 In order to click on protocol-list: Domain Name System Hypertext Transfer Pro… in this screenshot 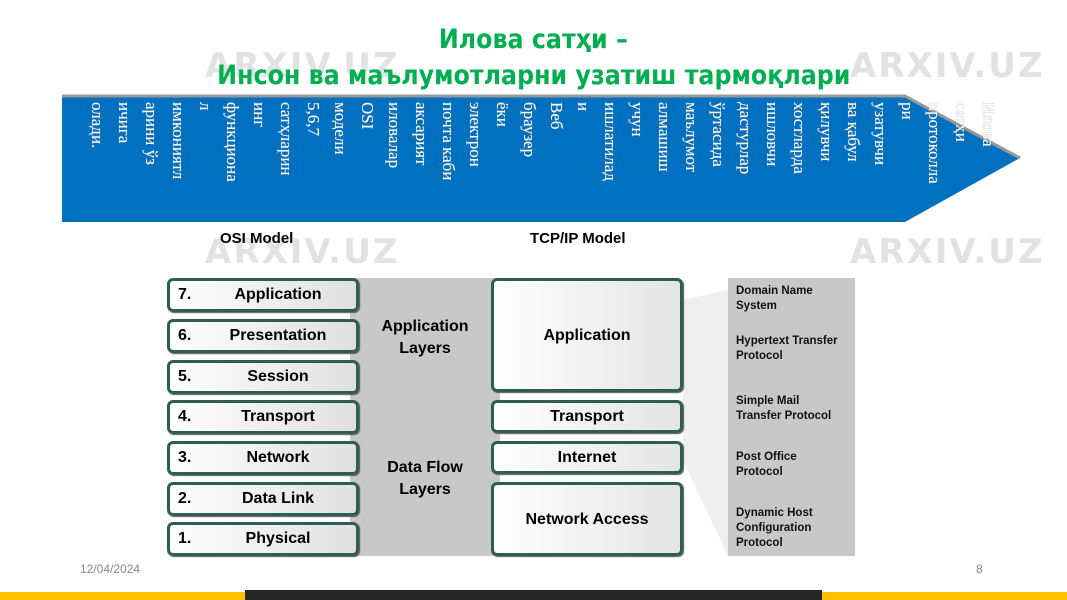, I will do `click(791, 417)`.